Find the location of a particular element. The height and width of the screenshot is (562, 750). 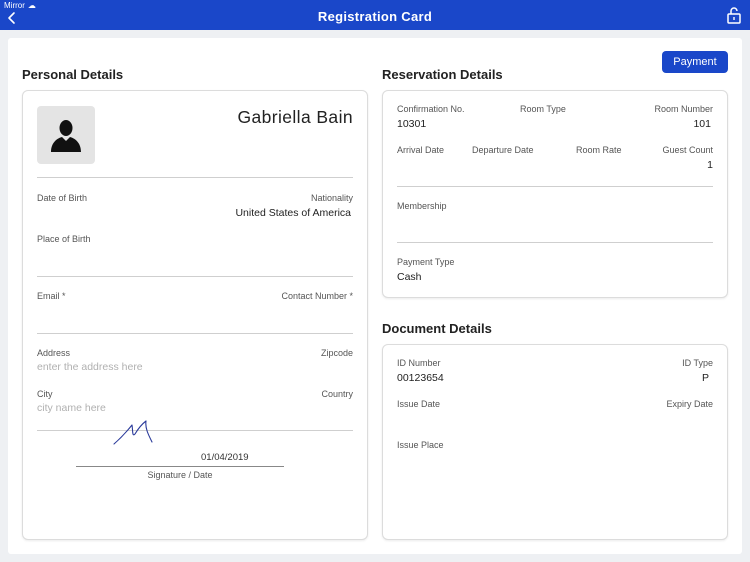

email-label: Email * is located at coordinates (51, 296).